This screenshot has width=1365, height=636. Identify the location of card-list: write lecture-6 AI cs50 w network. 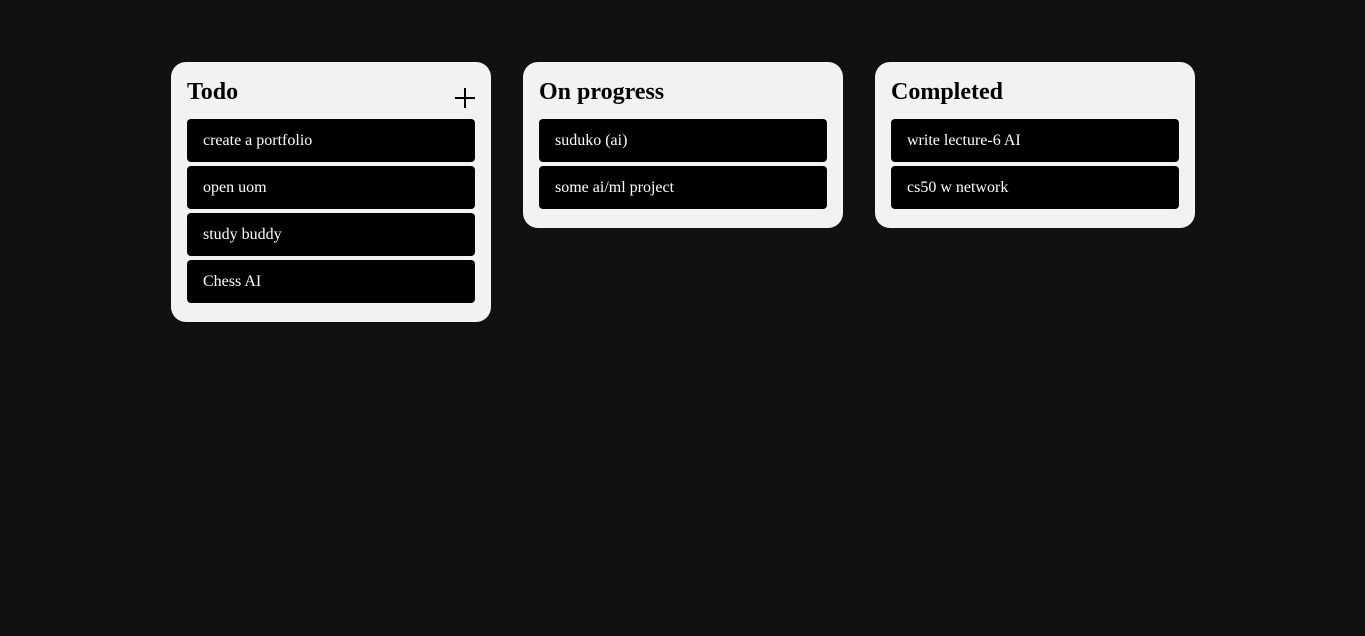
(1035, 164).